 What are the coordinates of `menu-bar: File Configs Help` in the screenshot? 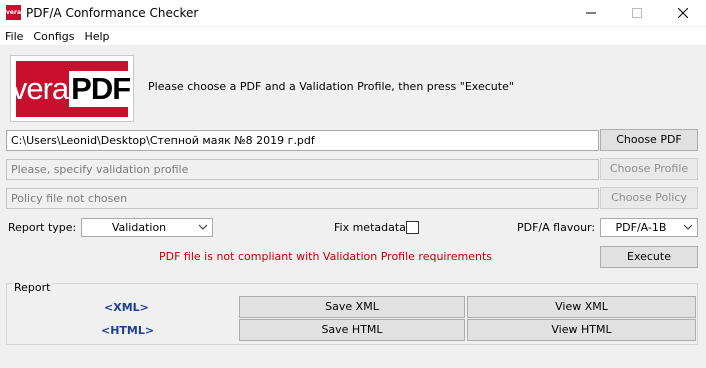 It's located at (353, 36).